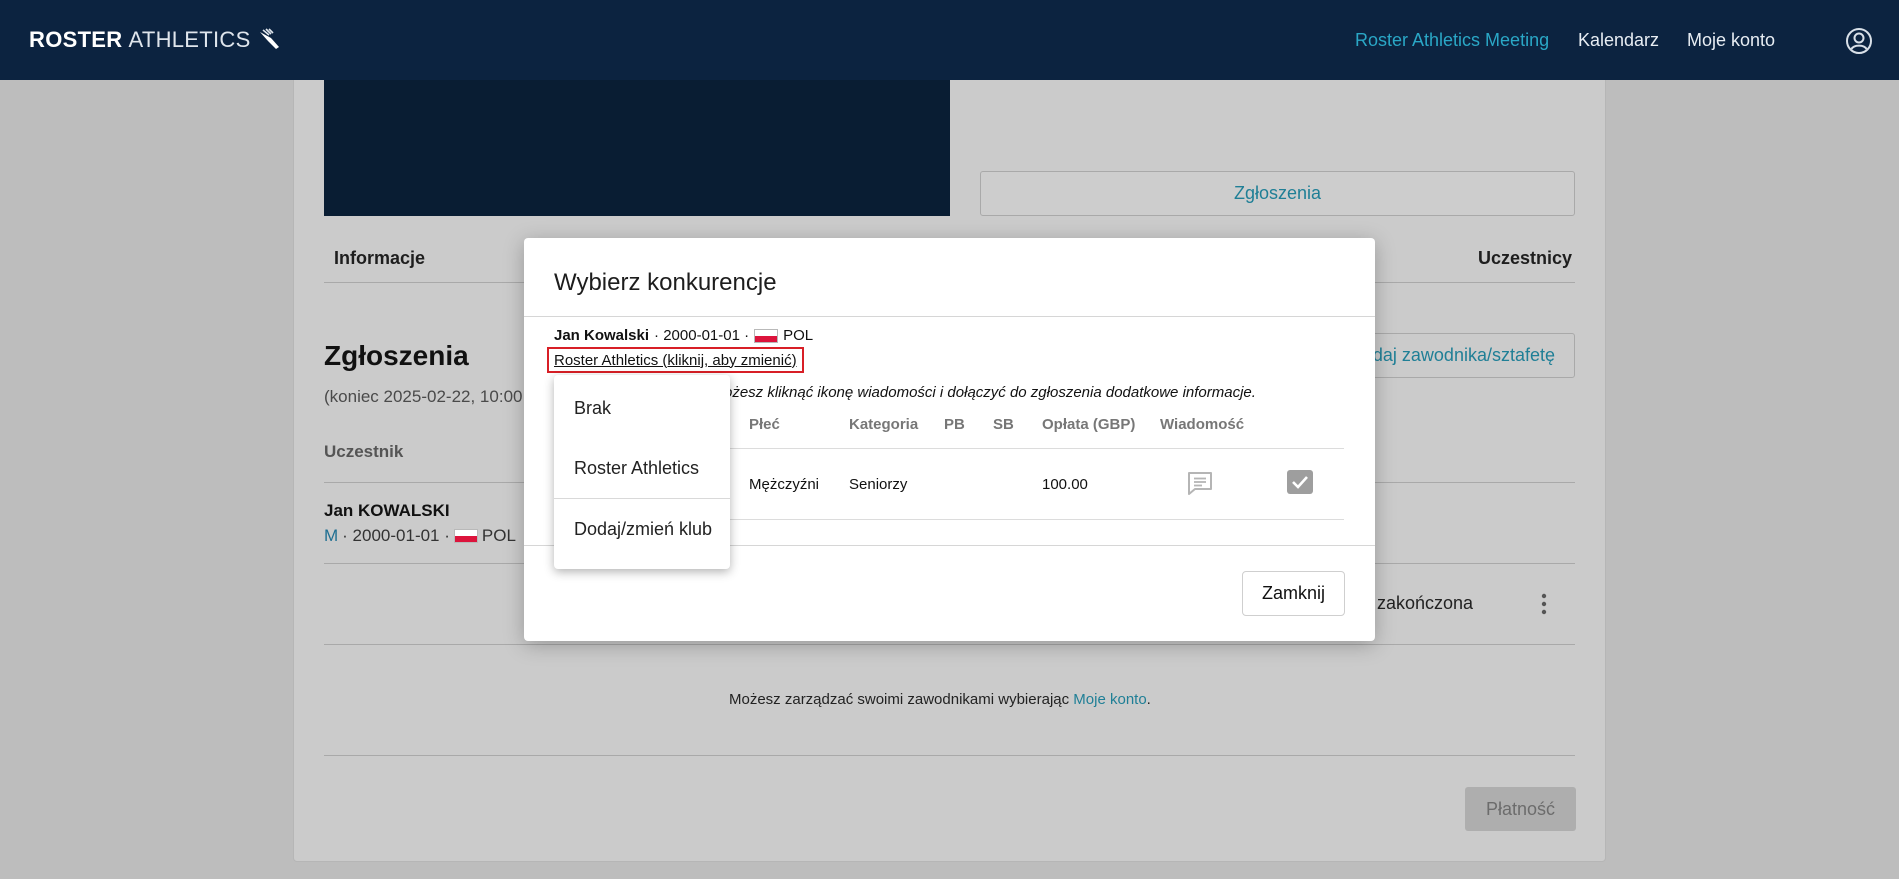 Image resolution: width=1899 pixels, height=879 pixels. Describe the element at coordinates (1859, 41) in the screenshot. I see `user-account-icon` at that location.